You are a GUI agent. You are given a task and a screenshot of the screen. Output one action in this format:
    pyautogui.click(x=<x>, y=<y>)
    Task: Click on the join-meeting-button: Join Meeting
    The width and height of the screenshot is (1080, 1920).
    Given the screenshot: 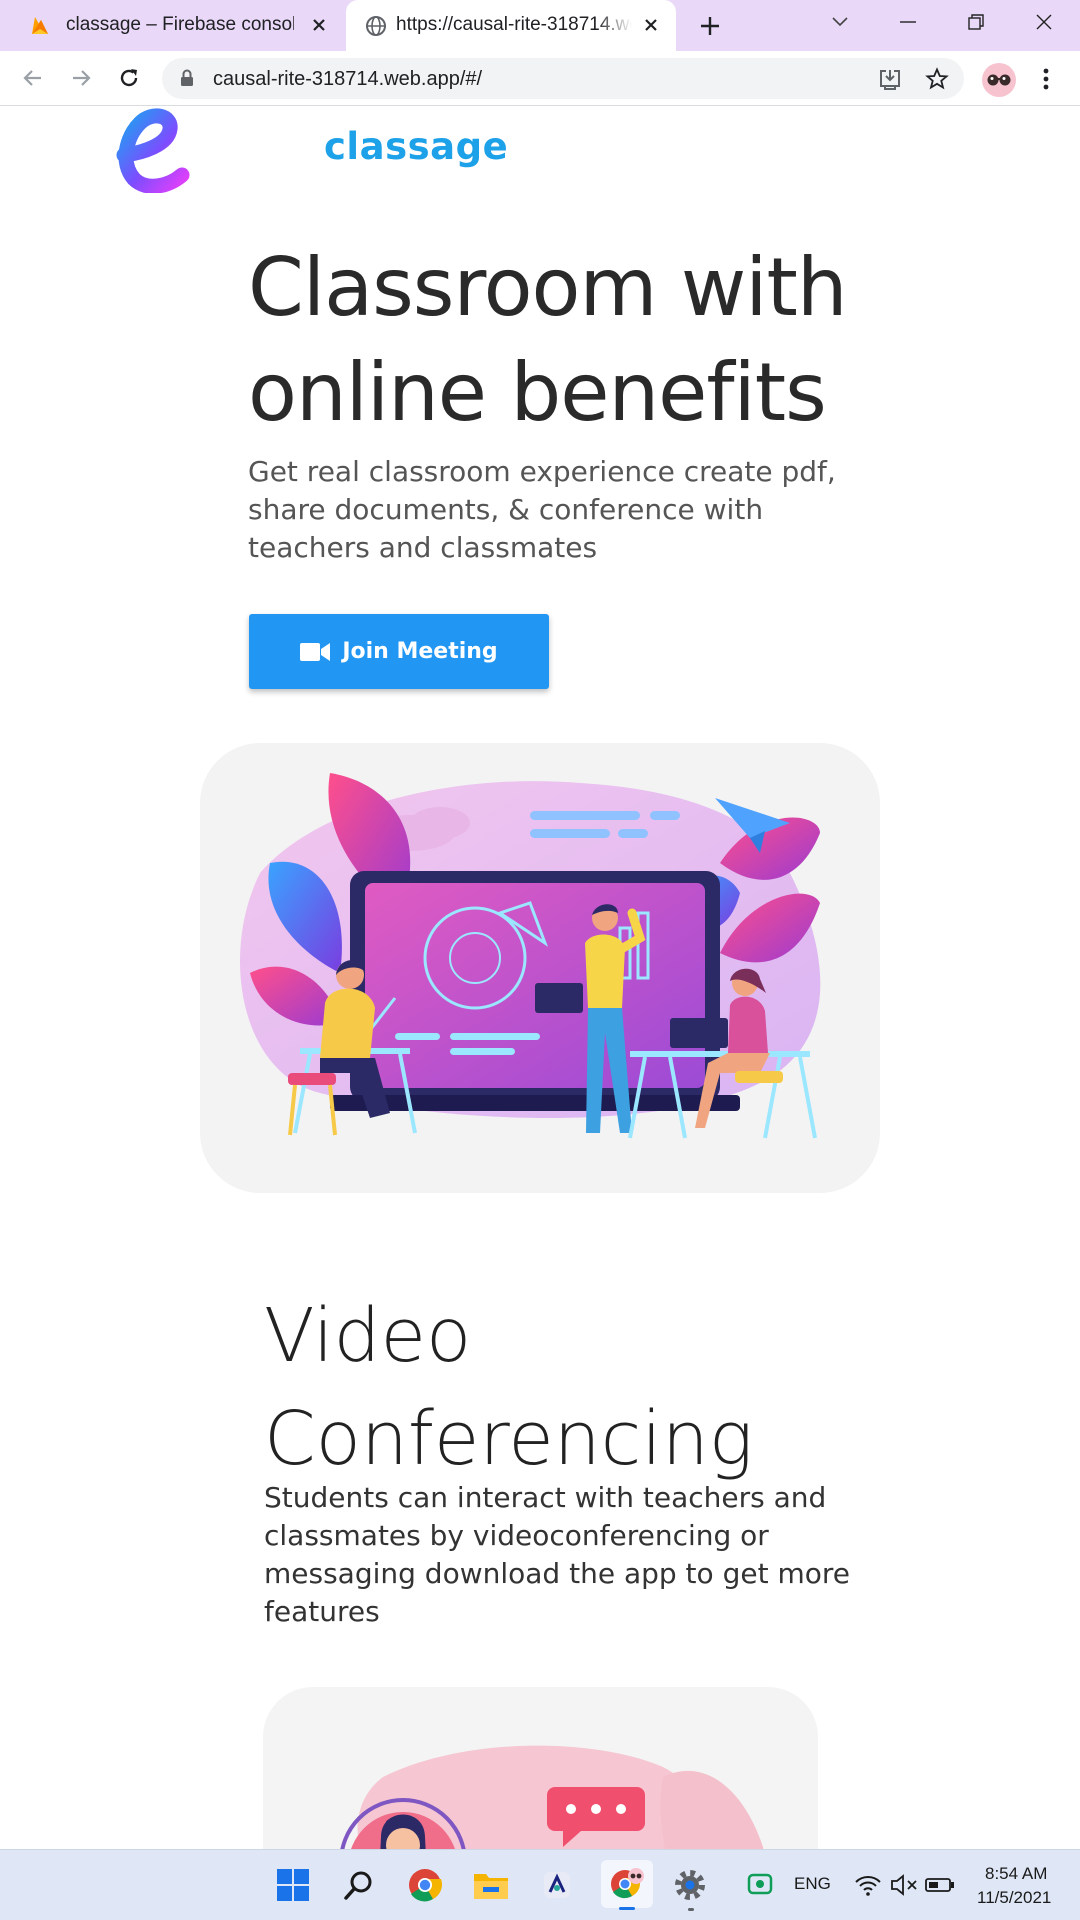 What is the action you would take?
    pyautogui.click(x=399, y=651)
    